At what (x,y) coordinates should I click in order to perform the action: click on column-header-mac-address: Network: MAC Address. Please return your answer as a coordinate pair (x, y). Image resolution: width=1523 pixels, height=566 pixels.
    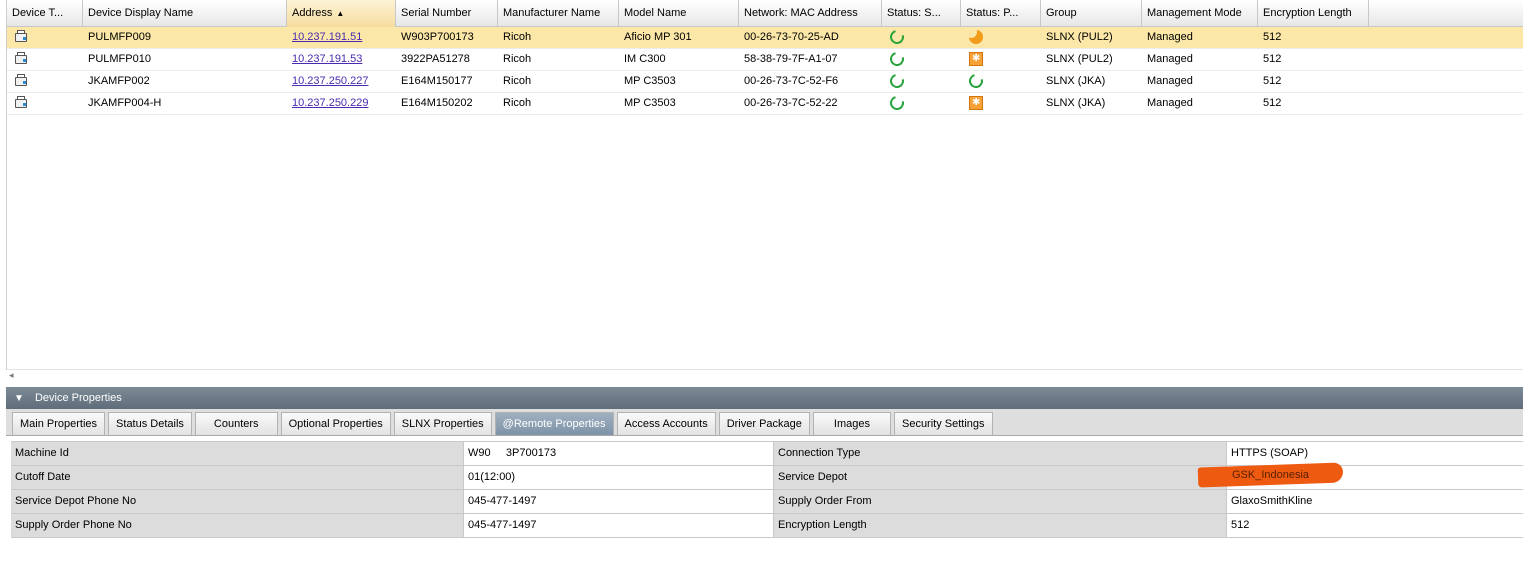
    Looking at the image, I should click on (810, 13).